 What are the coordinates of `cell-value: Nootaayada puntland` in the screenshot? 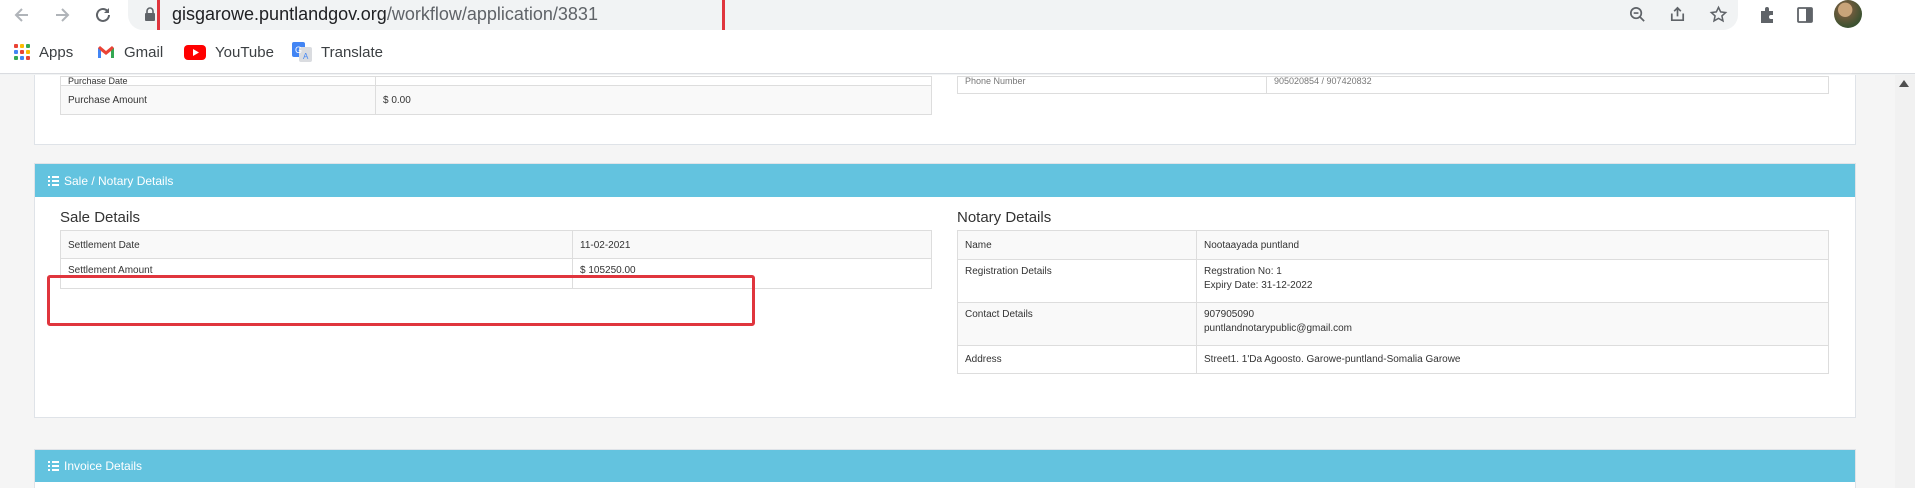 It's located at (1512, 245).